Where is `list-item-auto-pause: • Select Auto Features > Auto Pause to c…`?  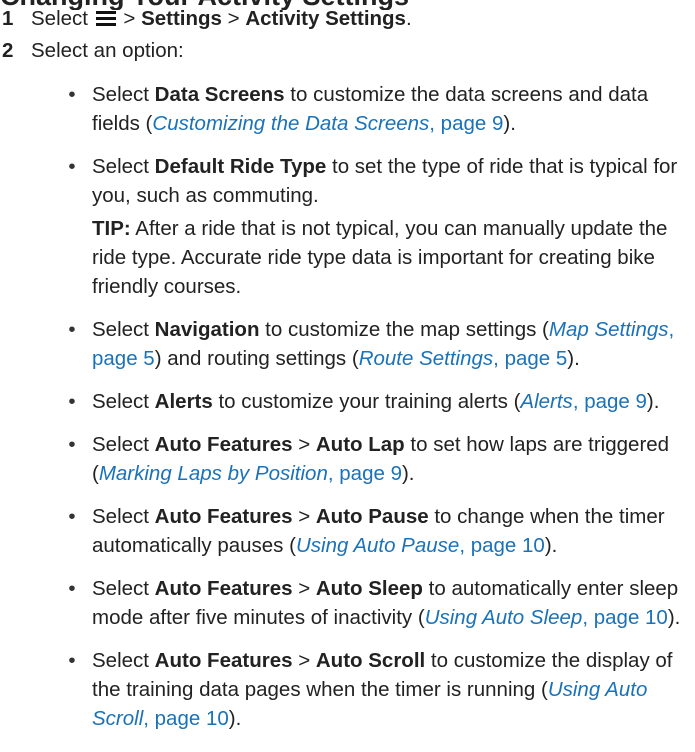 list-item-auto-pause: • Select Auto Features > Auto Pause to c… is located at coordinates (377, 531).